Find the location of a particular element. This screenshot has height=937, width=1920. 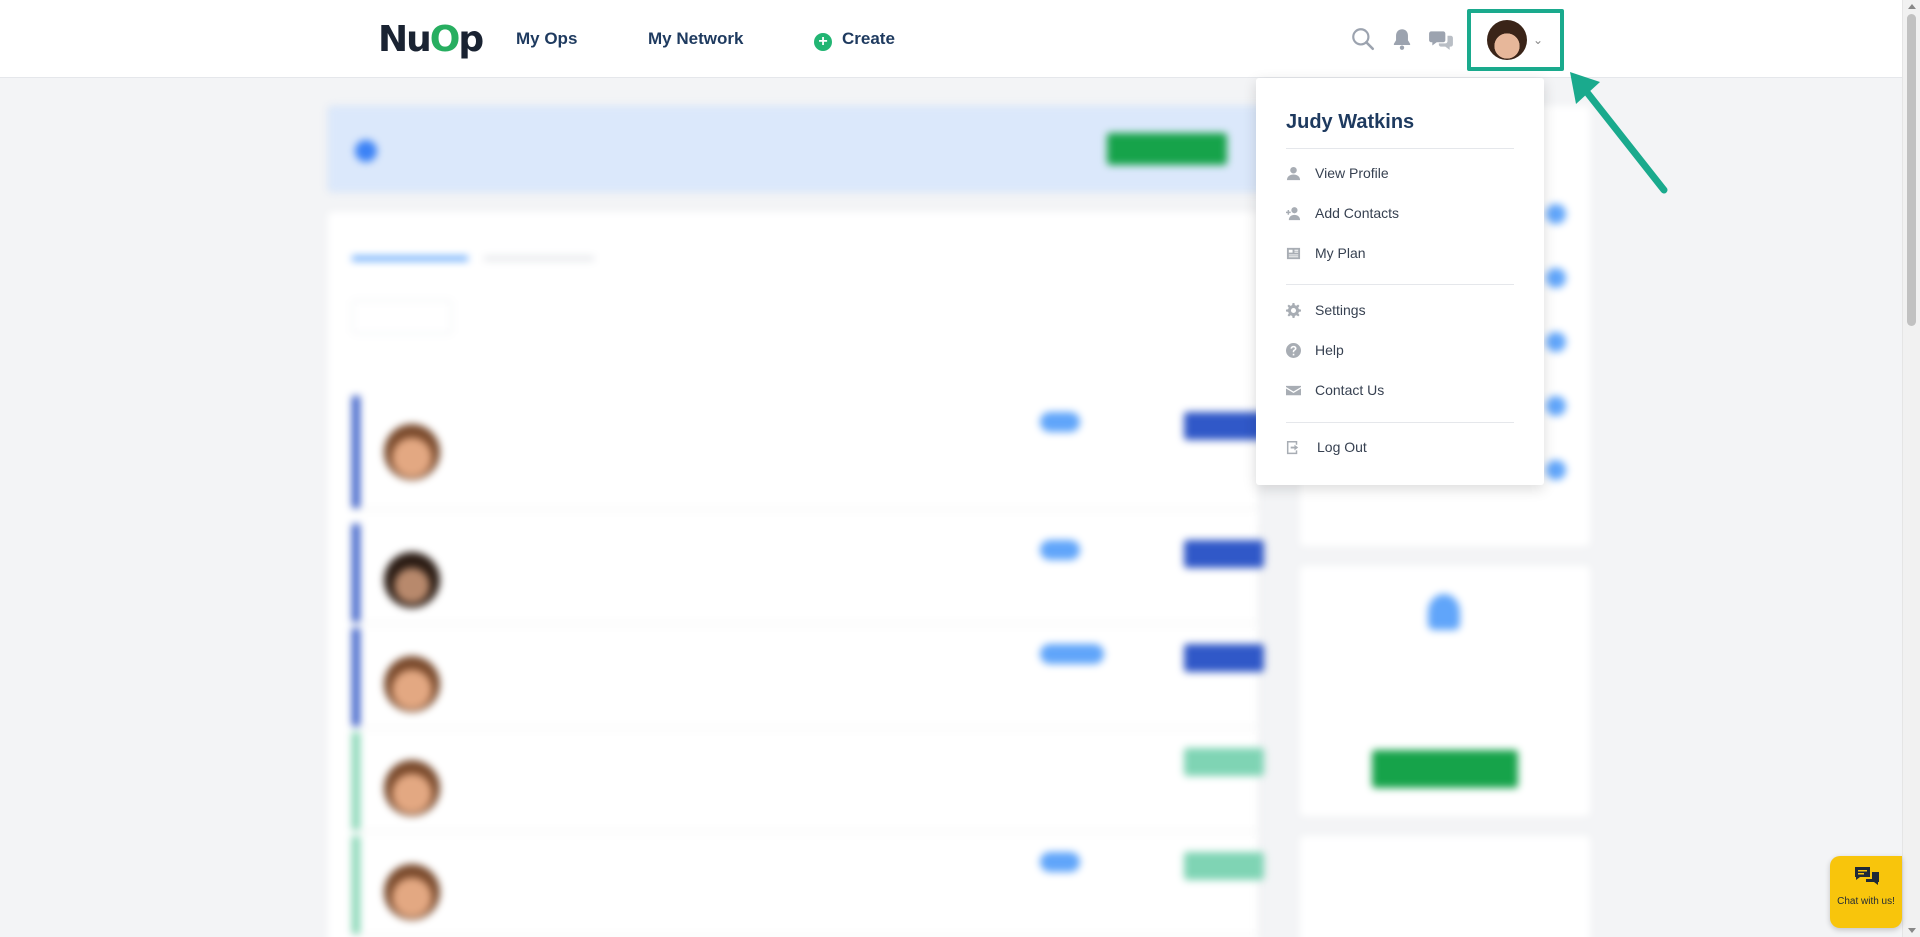

add-user-icon is located at coordinates (1293, 213).